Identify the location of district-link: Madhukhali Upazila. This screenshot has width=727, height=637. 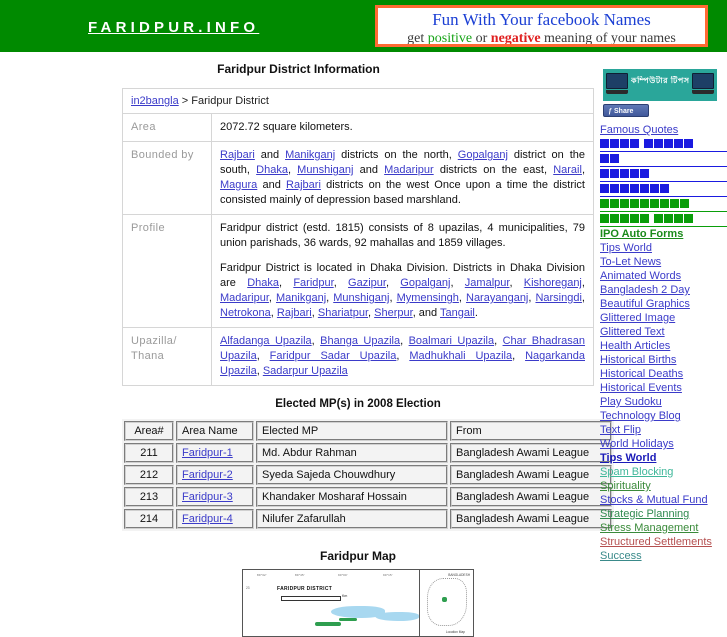
(460, 356).